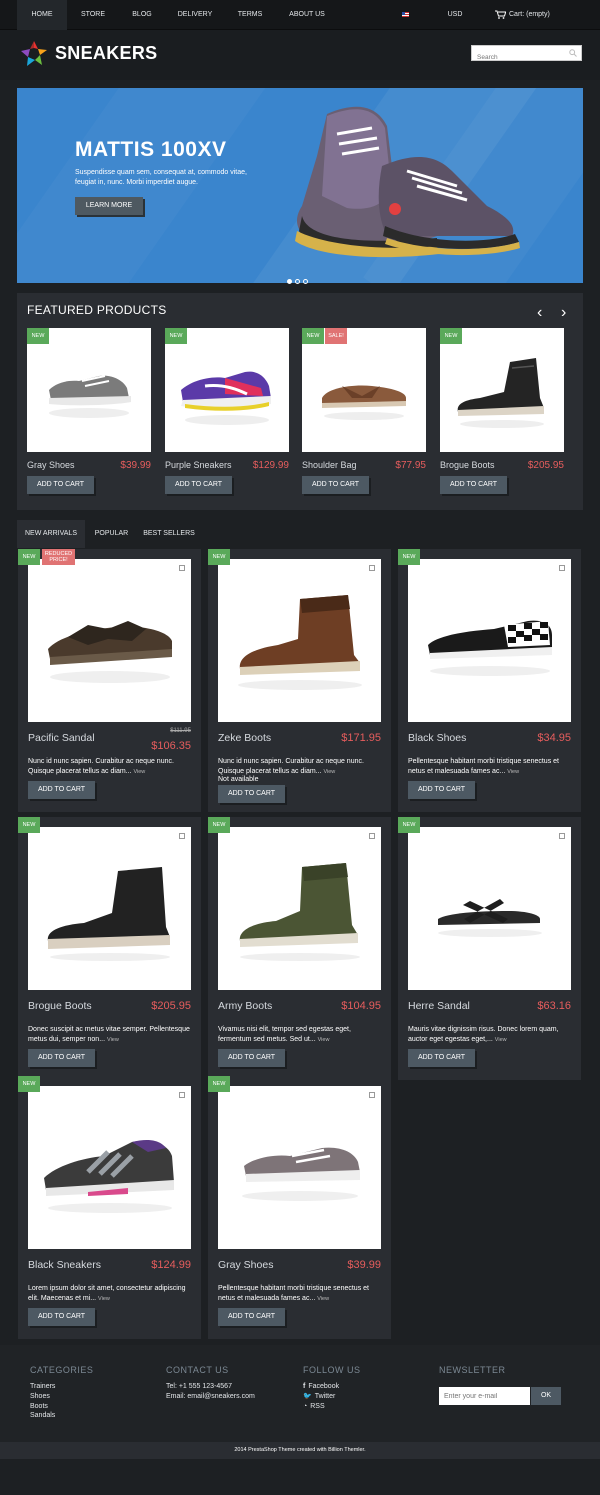 The height and width of the screenshot is (1495, 600). I want to click on us-flag-icon, so click(405, 14).